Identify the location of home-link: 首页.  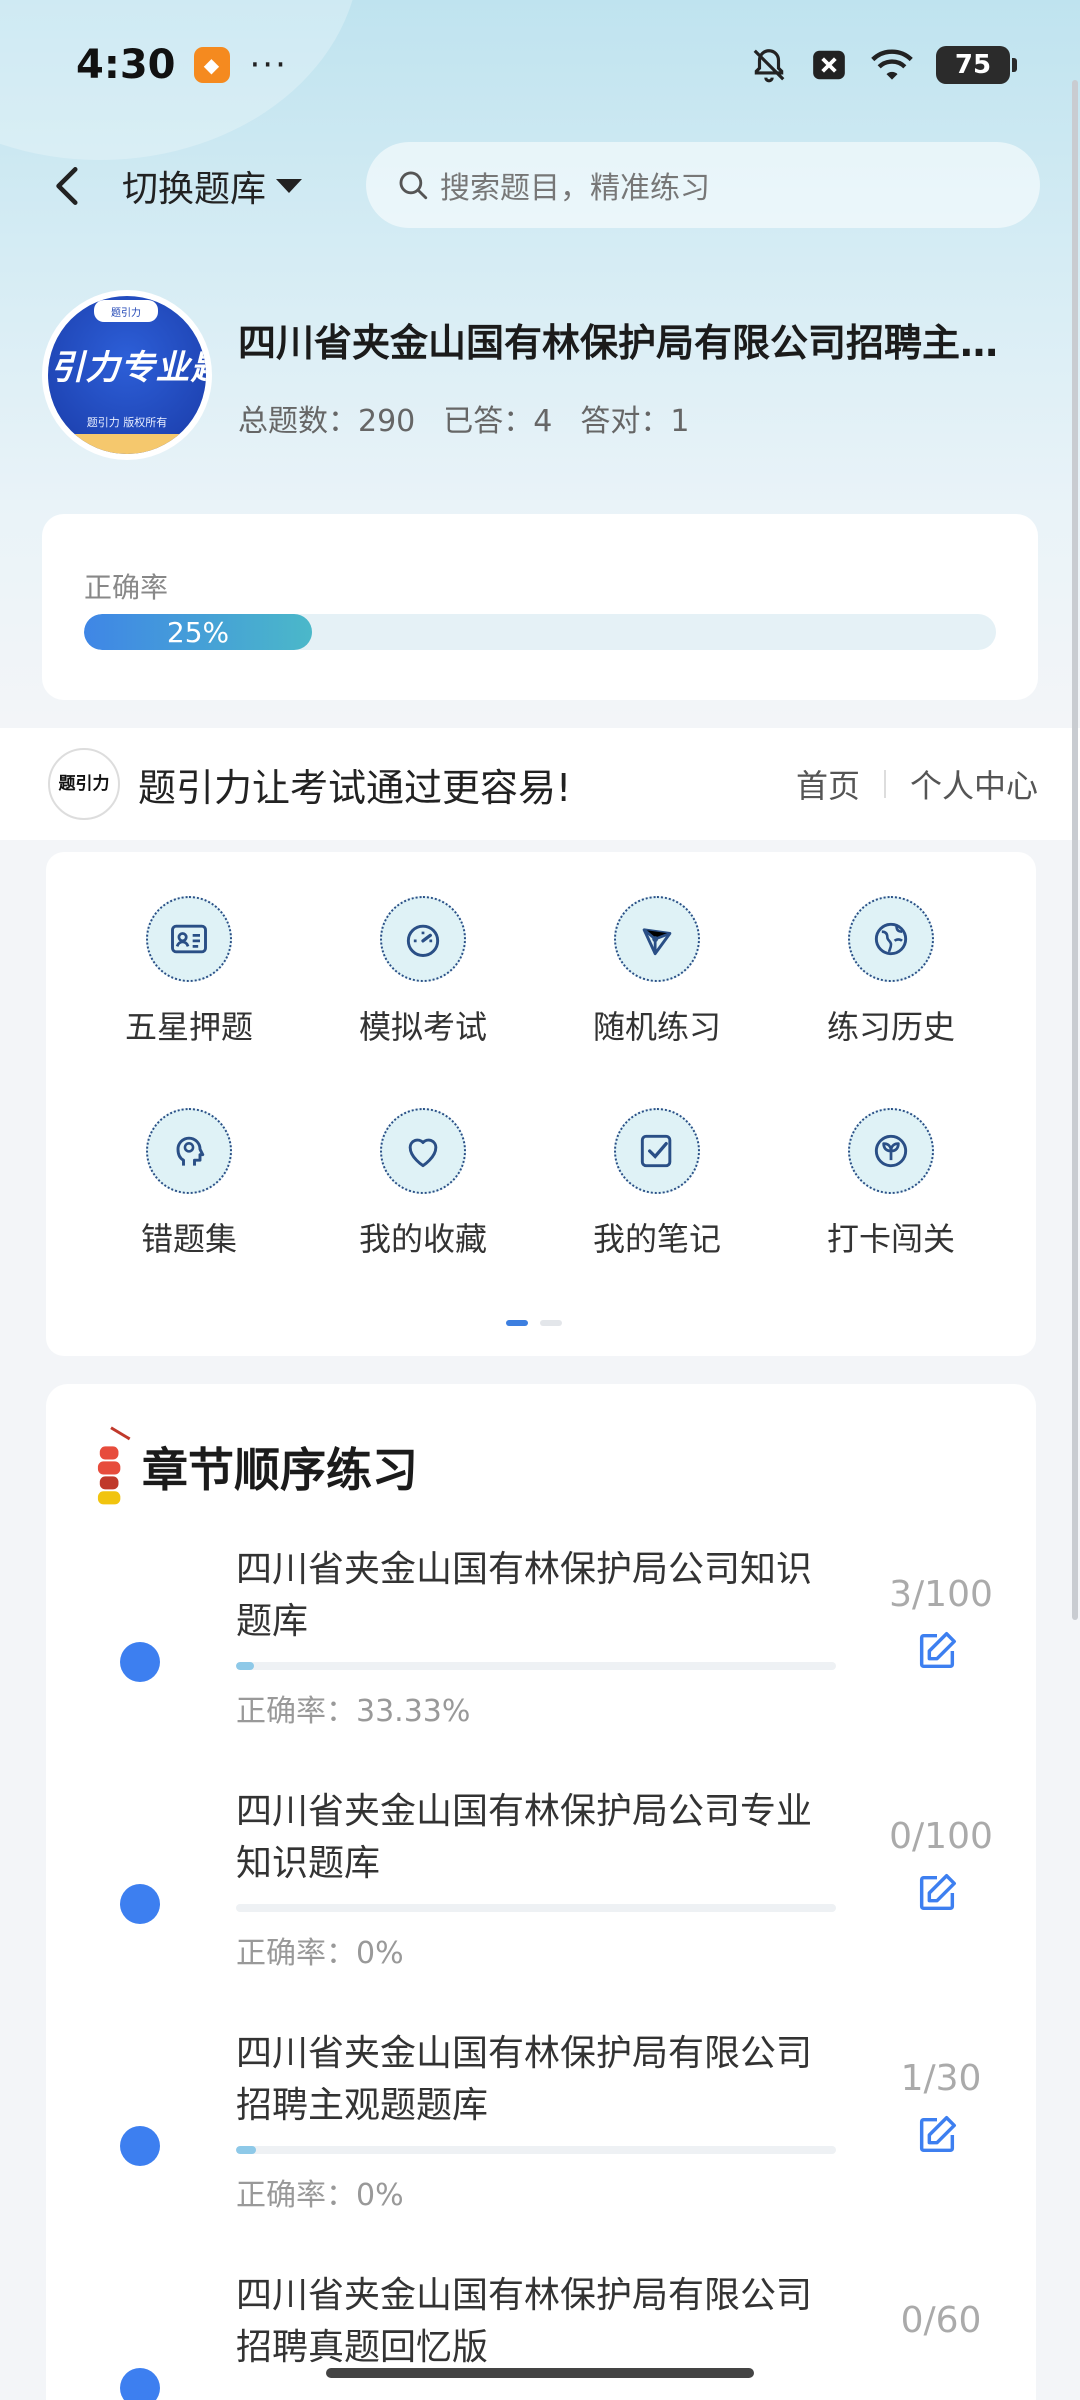
(828, 784).